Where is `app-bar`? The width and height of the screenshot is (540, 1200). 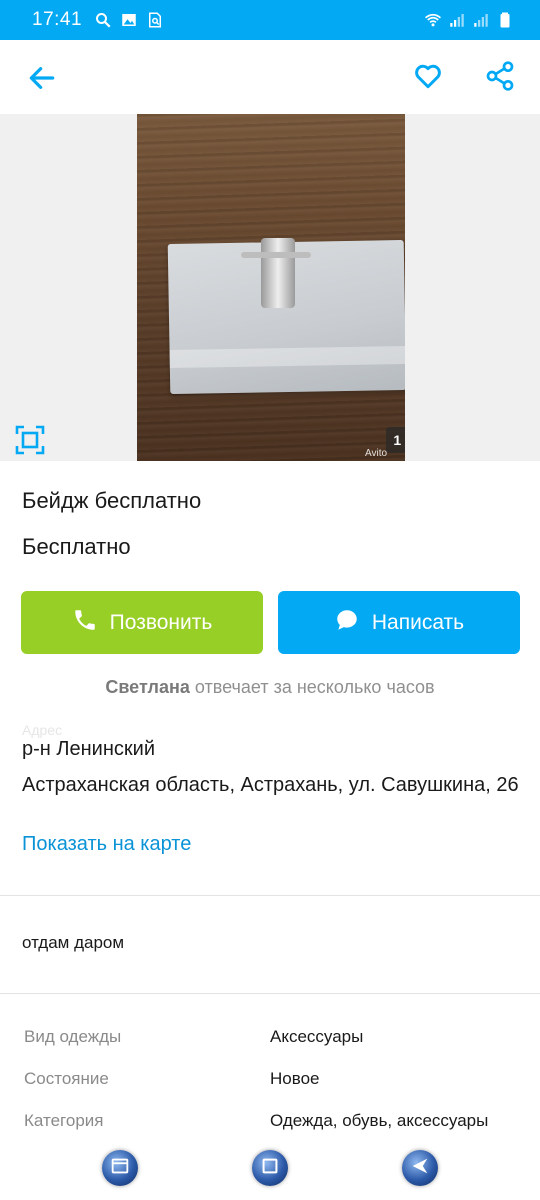 app-bar is located at coordinates (270, 77).